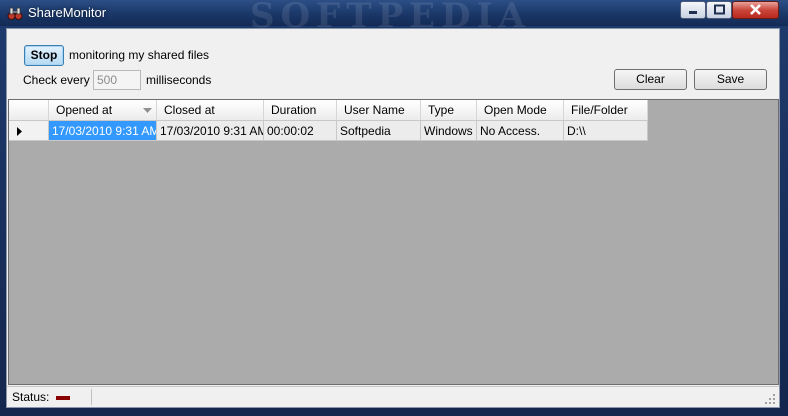  What do you see at coordinates (19, 131) in the screenshot?
I see `current-row-arrow-icon` at bounding box center [19, 131].